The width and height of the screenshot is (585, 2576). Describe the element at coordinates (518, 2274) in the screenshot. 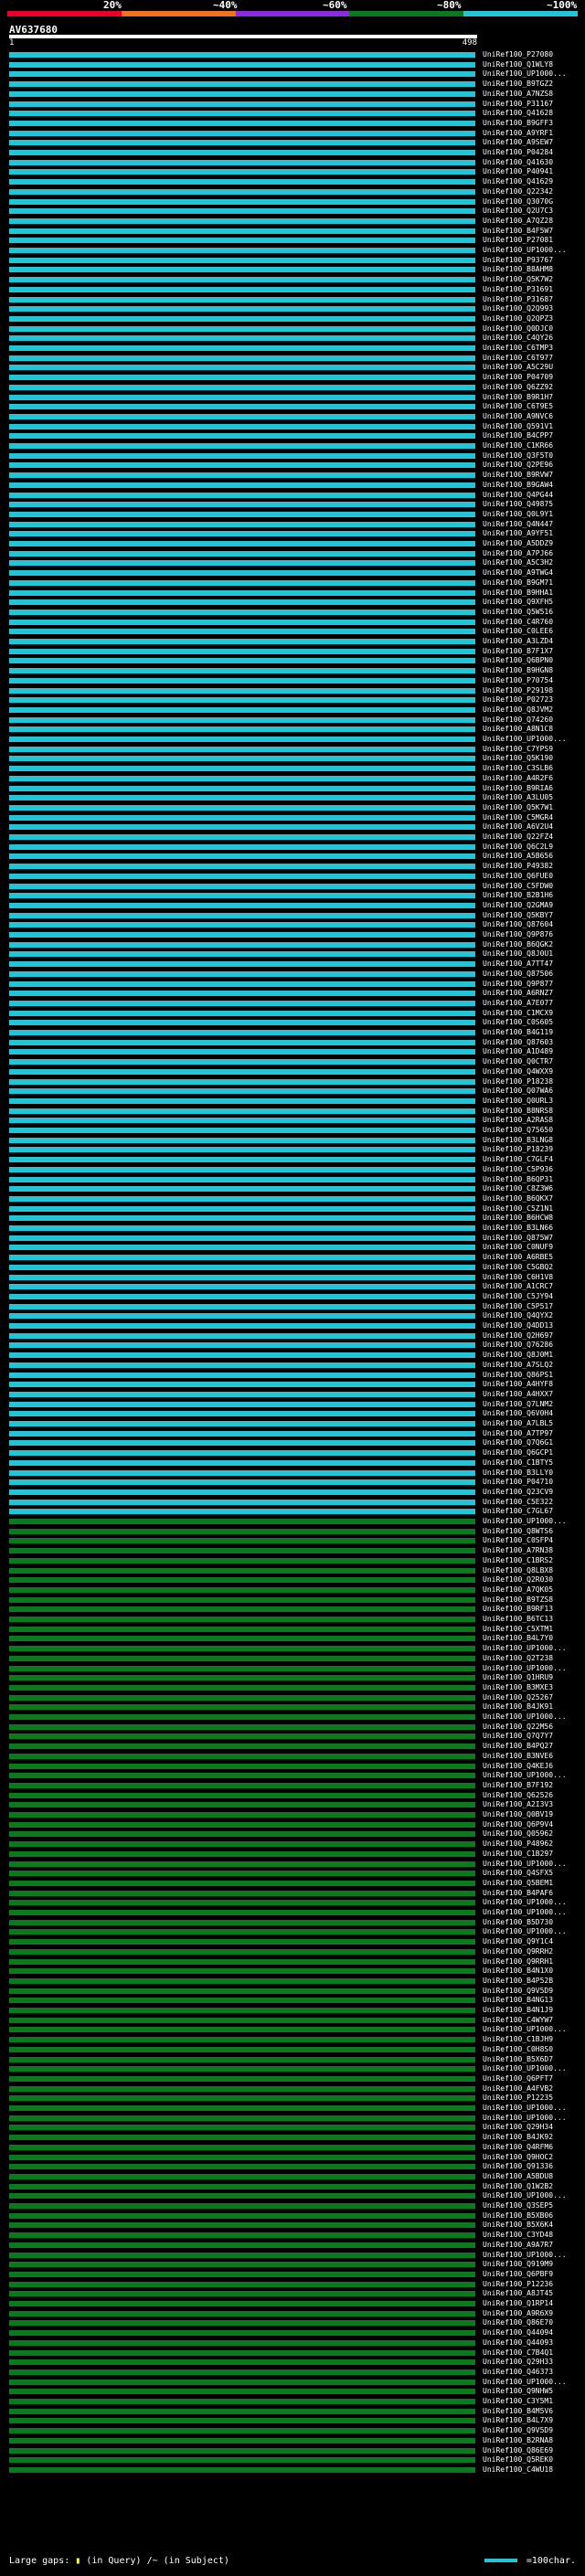

I see `hit-label: UniRef100_Q6PBF9` at that location.